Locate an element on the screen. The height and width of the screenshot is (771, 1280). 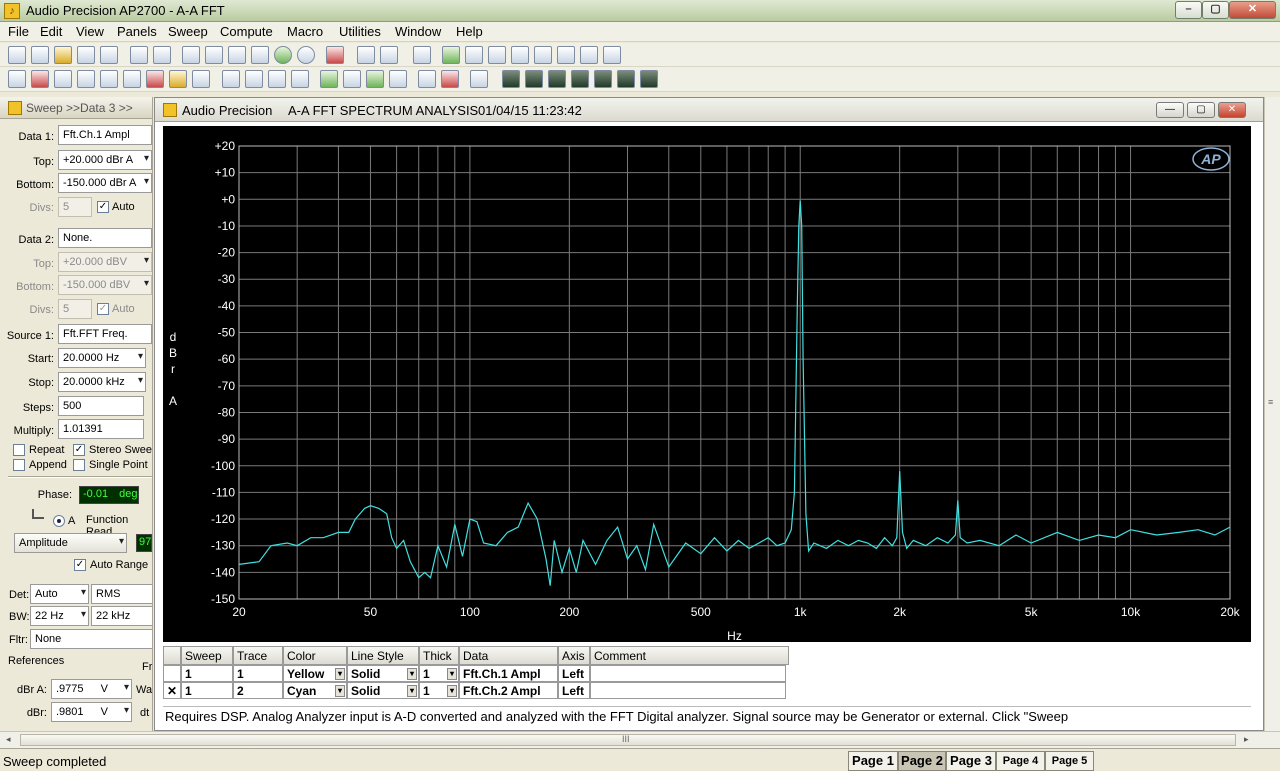
top1-field: +20.000 dBr A is located at coordinates (105, 160).